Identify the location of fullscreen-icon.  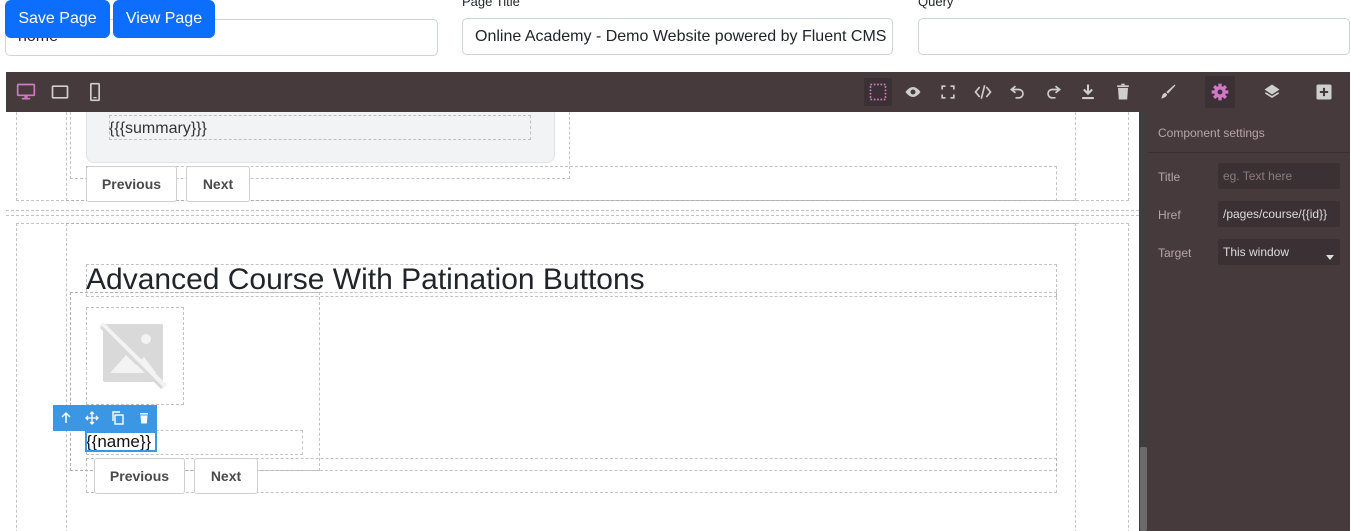
(948, 92).